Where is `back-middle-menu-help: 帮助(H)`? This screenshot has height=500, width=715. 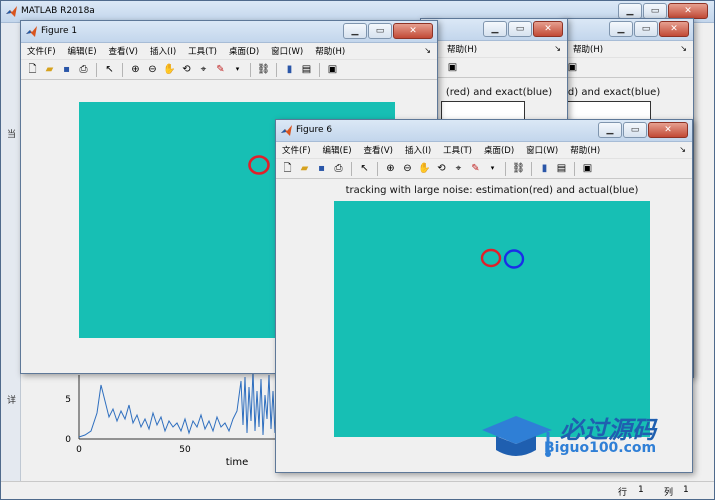
back-middle-menu-help: 帮助(H) is located at coordinates (462, 49).